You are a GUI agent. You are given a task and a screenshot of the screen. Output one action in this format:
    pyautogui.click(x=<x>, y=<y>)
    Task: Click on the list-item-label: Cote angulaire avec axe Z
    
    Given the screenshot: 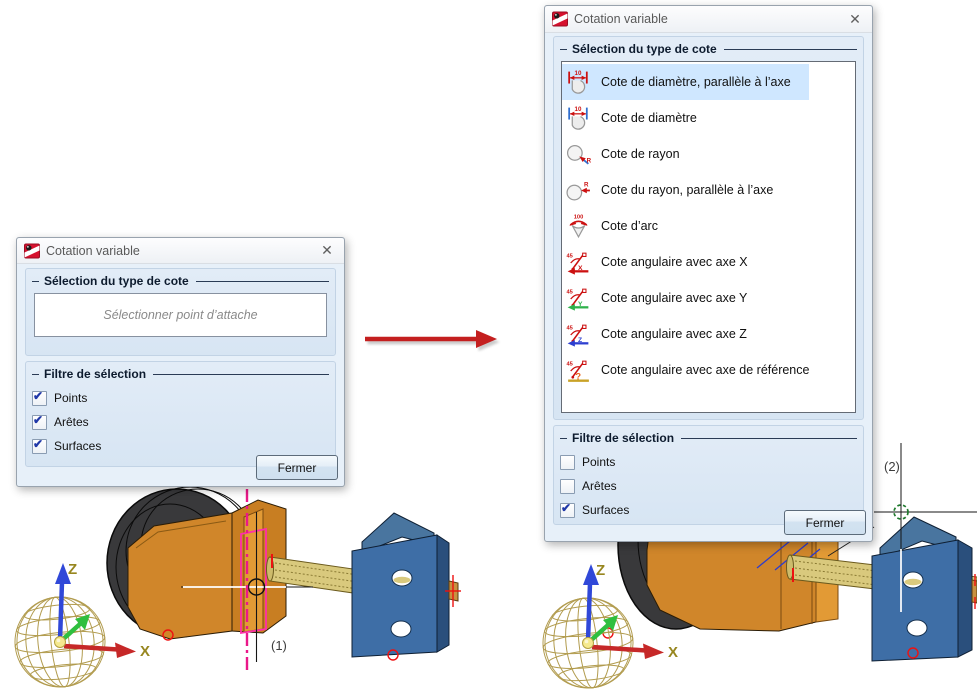 What is the action you would take?
    pyautogui.click(x=674, y=334)
    